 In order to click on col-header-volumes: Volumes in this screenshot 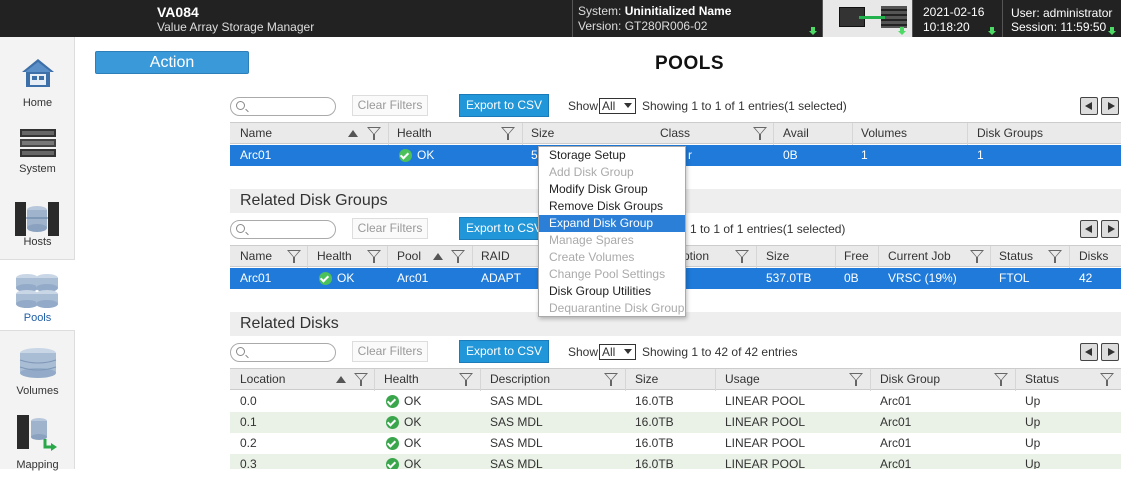, I will do `click(884, 133)`.